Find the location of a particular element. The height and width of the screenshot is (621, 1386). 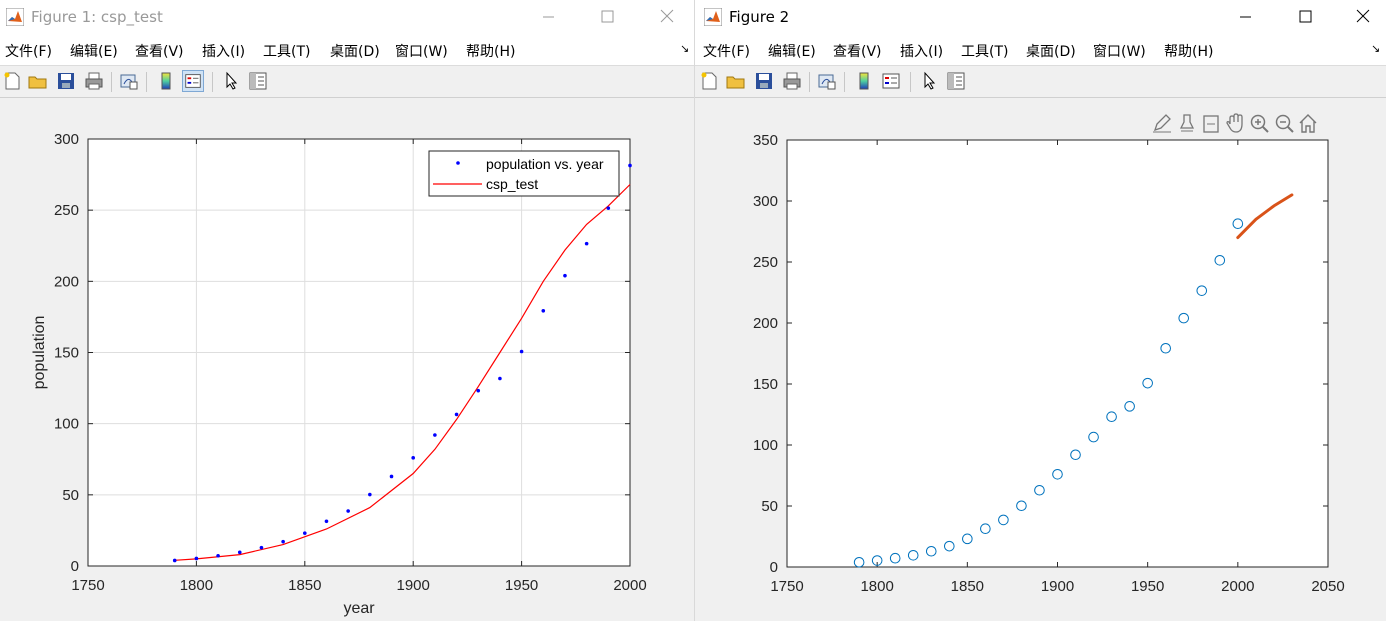

home-restore-view-icon is located at coordinates (1308, 123).